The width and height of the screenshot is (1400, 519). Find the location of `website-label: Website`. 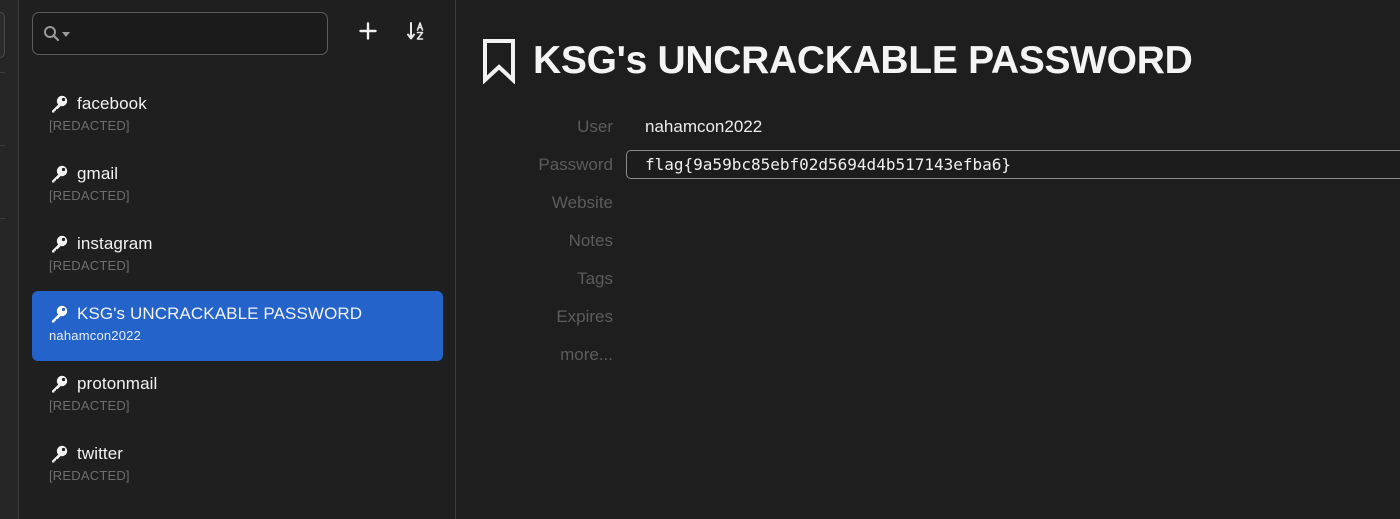

website-label: Website is located at coordinates (534, 203).